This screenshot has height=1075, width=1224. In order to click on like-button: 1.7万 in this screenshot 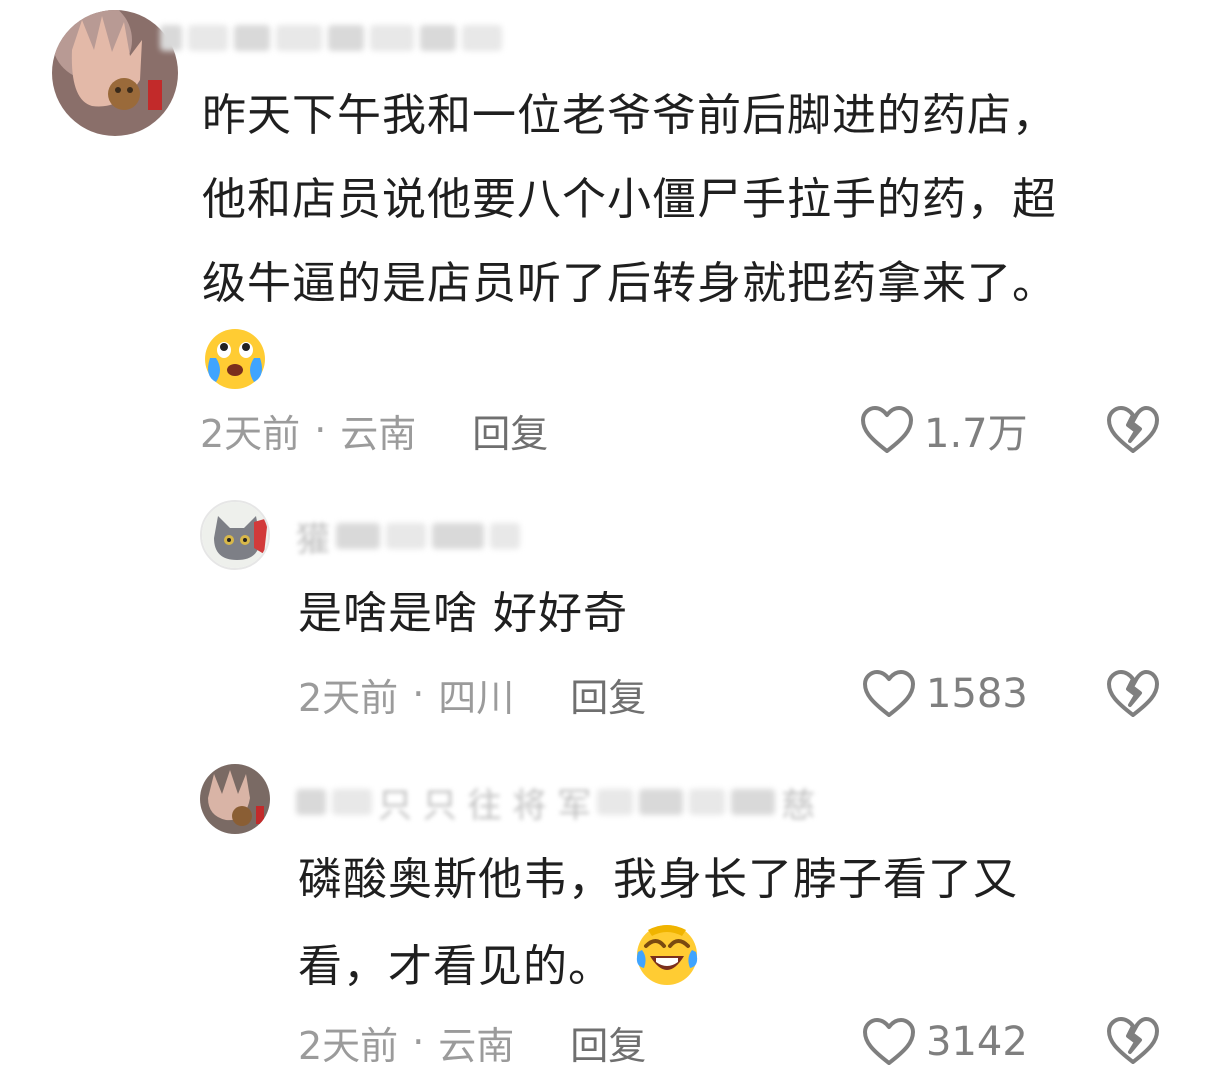, I will do `click(944, 430)`.